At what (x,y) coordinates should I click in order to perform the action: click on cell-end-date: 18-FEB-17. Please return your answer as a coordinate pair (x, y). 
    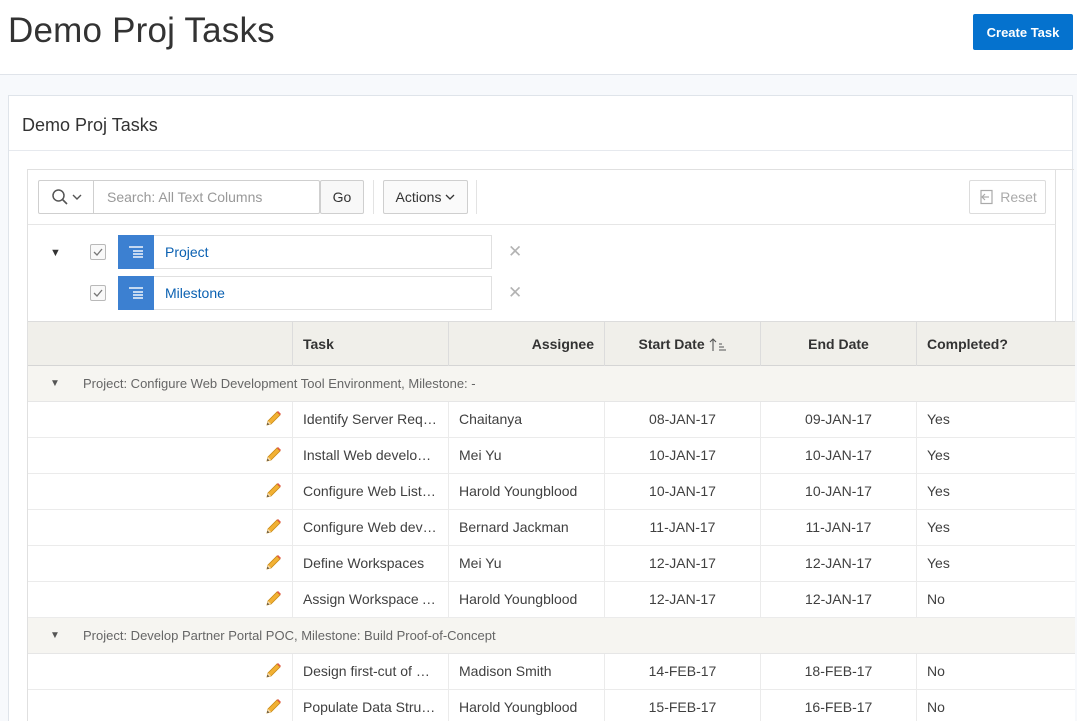
    Looking at the image, I should click on (838, 671).